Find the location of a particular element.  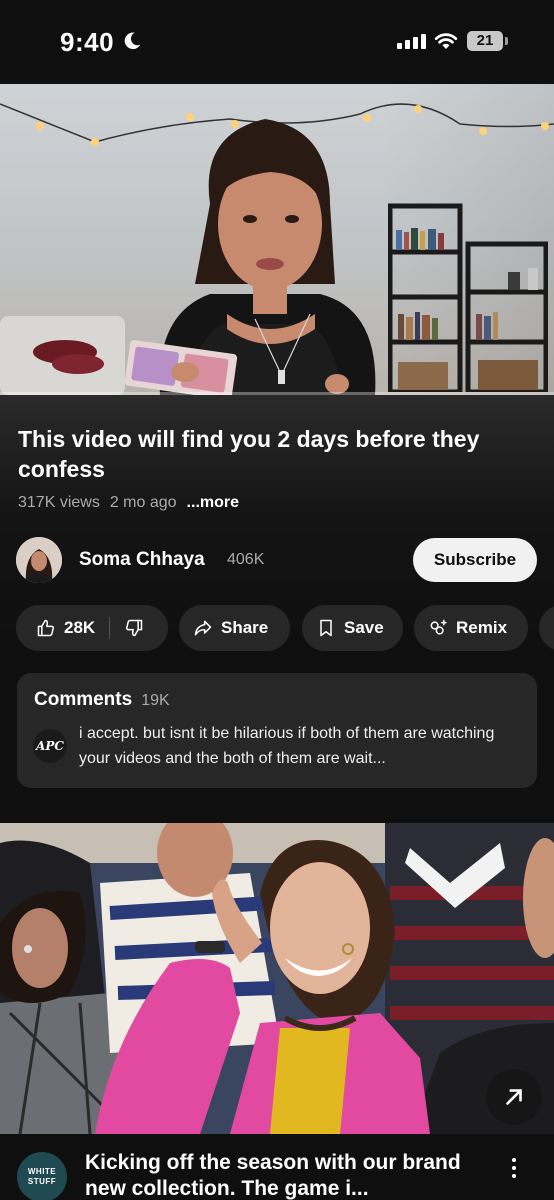

channel-name: Soma Chhaya is located at coordinates (142, 560).